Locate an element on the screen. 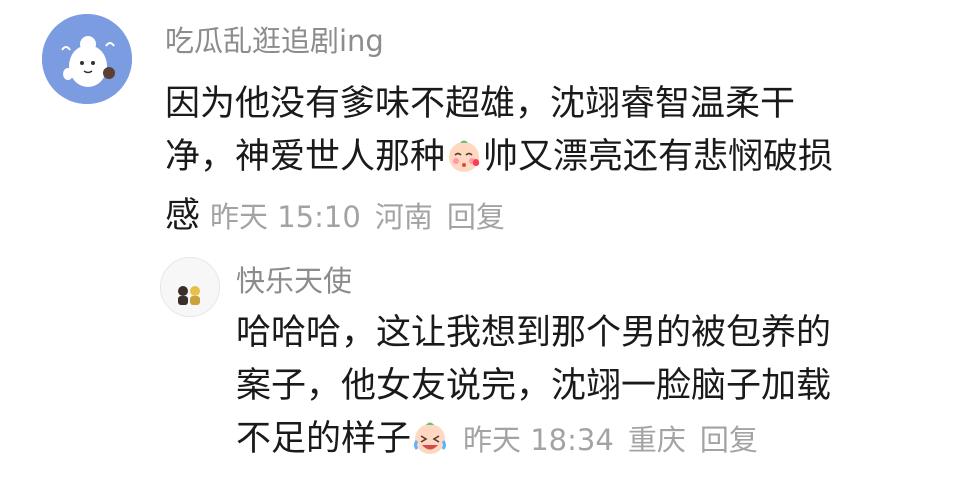 The height and width of the screenshot is (481, 968). reply-username: 快乐天使 is located at coordinates (294, 279).